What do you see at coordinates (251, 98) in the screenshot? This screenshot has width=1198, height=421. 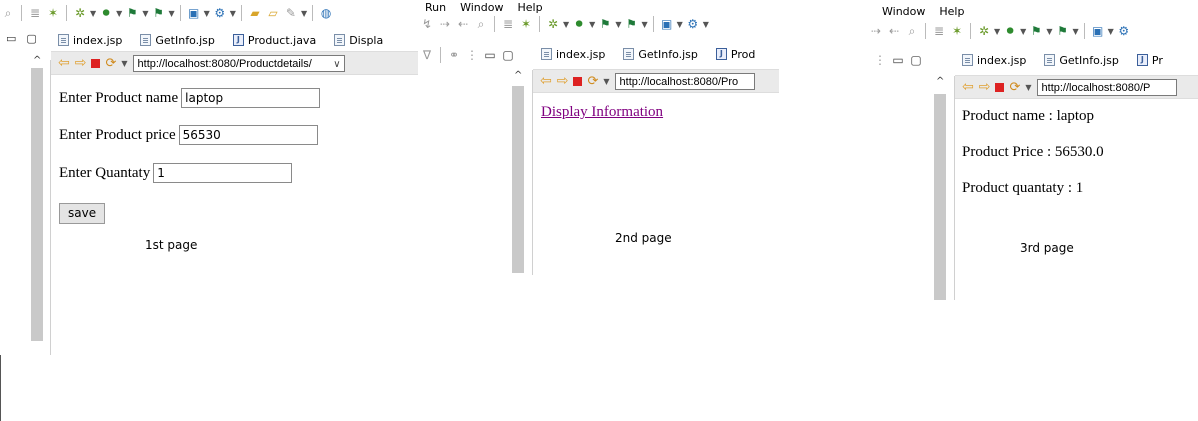 I see `product-name-input: laptop` at bounding box center [251, 98].